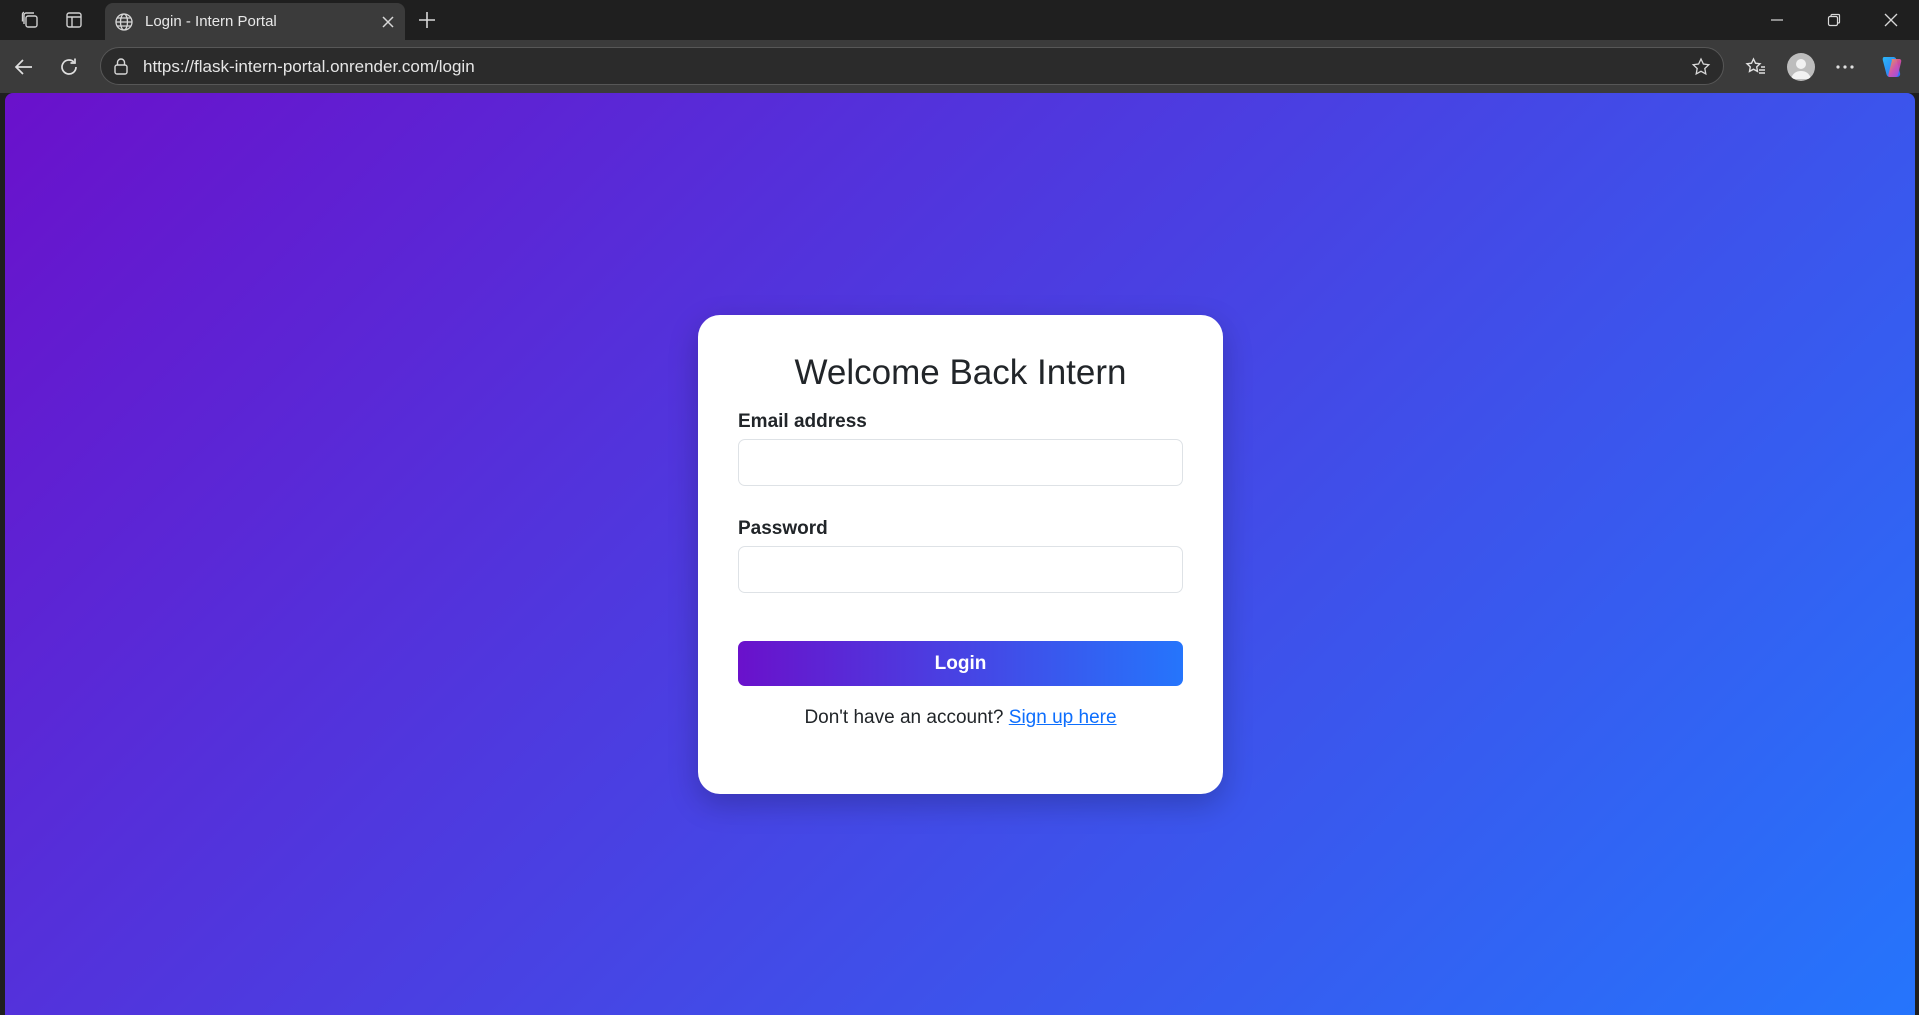 The height and width of the screenshot is (1015, 1919). What do you see at coordinates (904, 717) in the screenshot?
I see `signup-prompt: Don't have an account?` at bounding box center [904, 717].